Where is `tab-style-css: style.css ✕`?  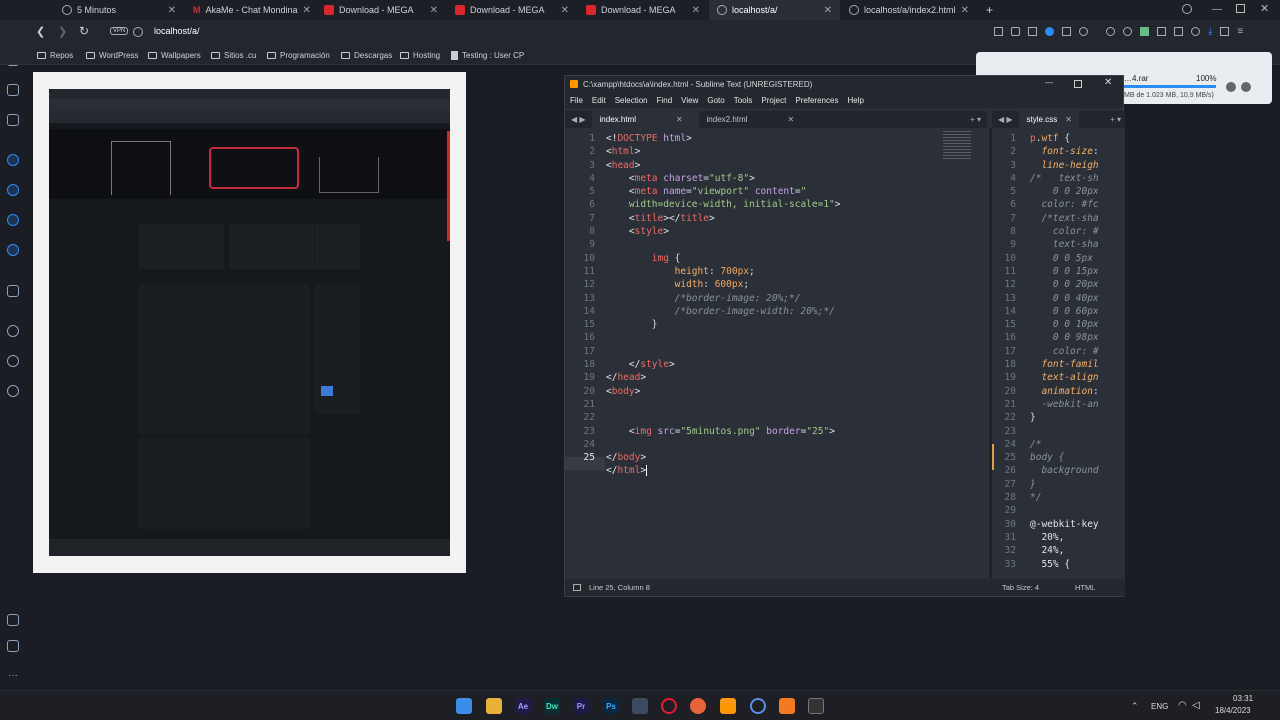 tab-style-css: style.css ✕ is located at coordinates (1048, 119).